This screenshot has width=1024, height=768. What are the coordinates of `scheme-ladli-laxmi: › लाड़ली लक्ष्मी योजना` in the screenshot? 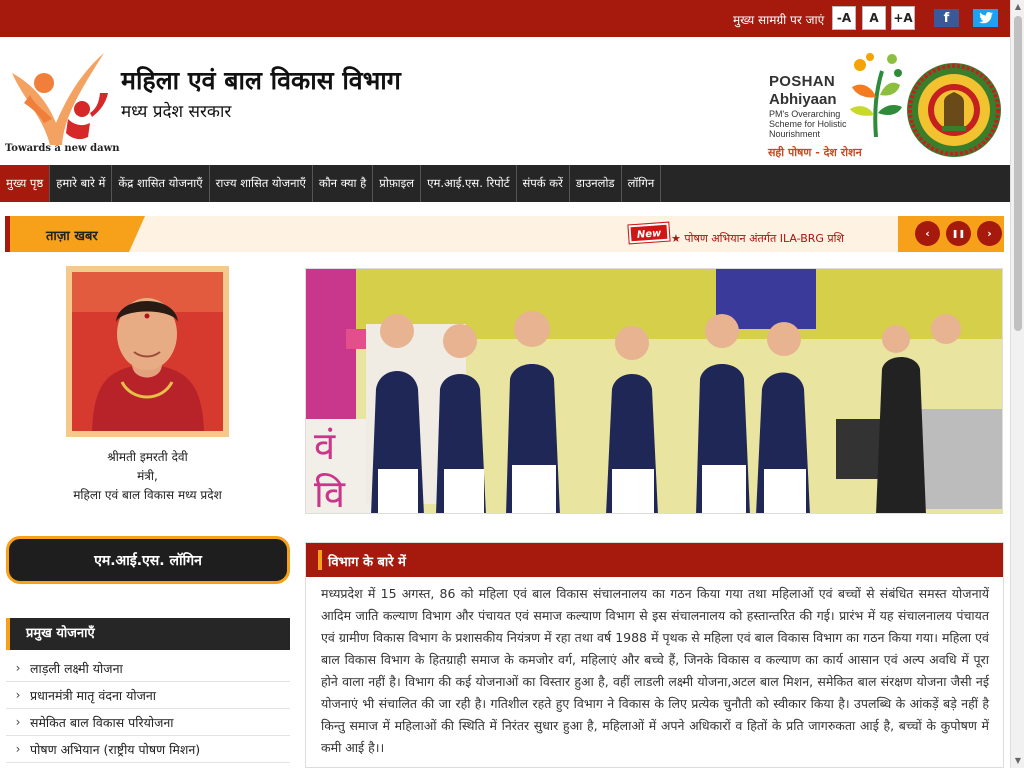 It's located at (148, 668).